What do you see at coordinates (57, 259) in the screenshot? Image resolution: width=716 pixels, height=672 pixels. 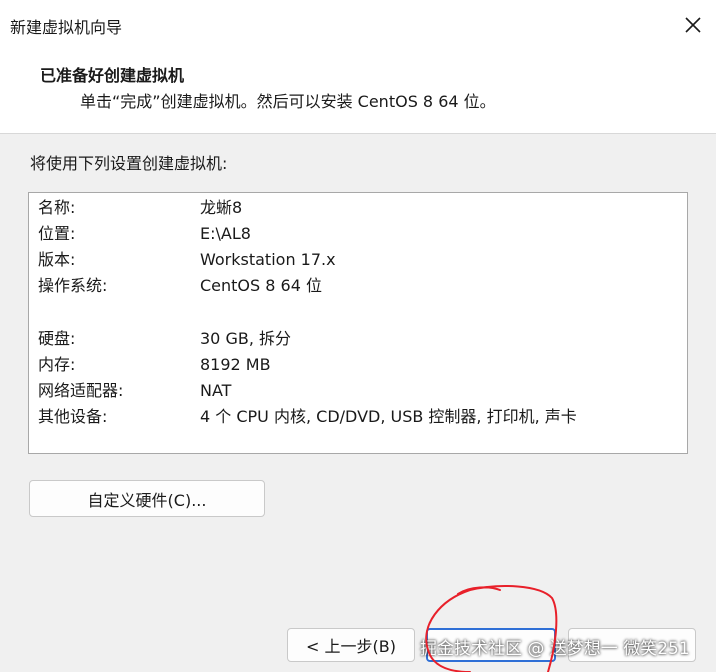 I see `setting-label: 版本:` at bounding box center [57, 259].